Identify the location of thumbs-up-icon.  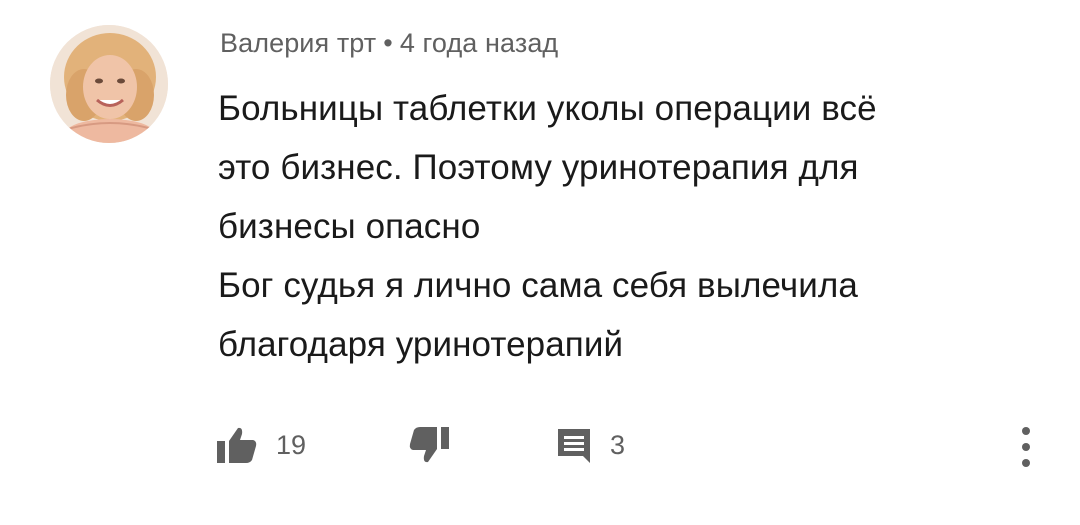
(237, 445).